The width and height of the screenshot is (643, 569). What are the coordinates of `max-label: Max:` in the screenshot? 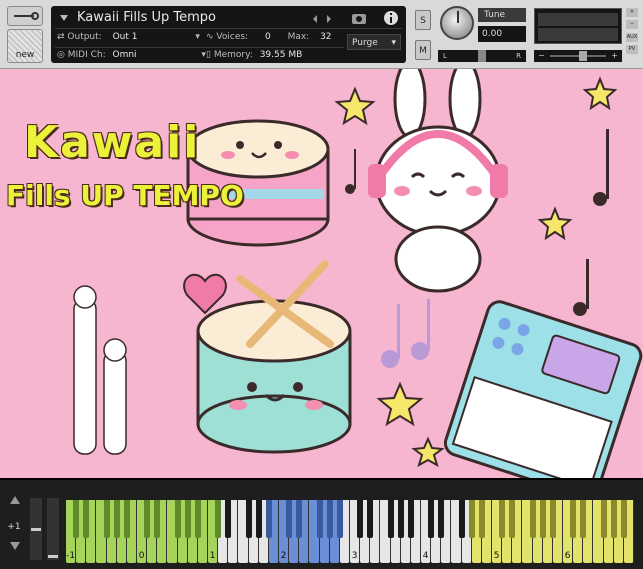 It's located at (298, 37).